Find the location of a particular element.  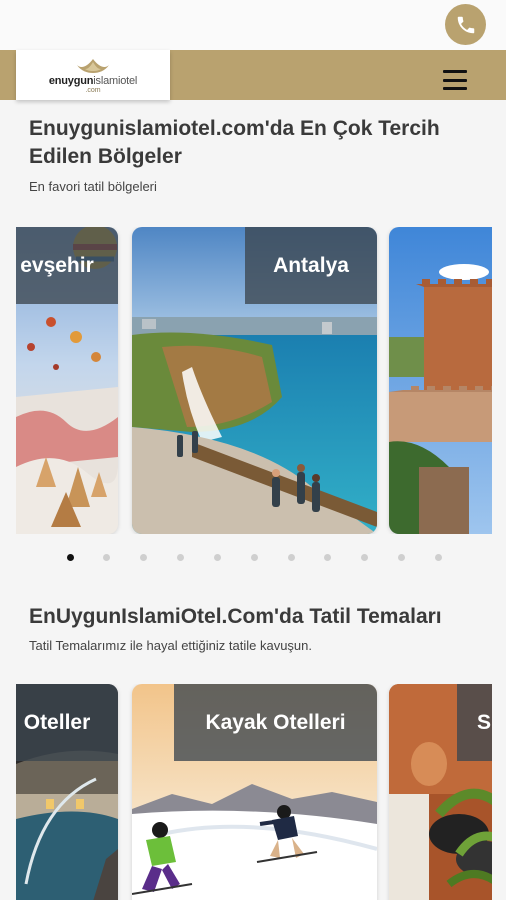

logo-subtext: .com is located at coordinates (93, 90).